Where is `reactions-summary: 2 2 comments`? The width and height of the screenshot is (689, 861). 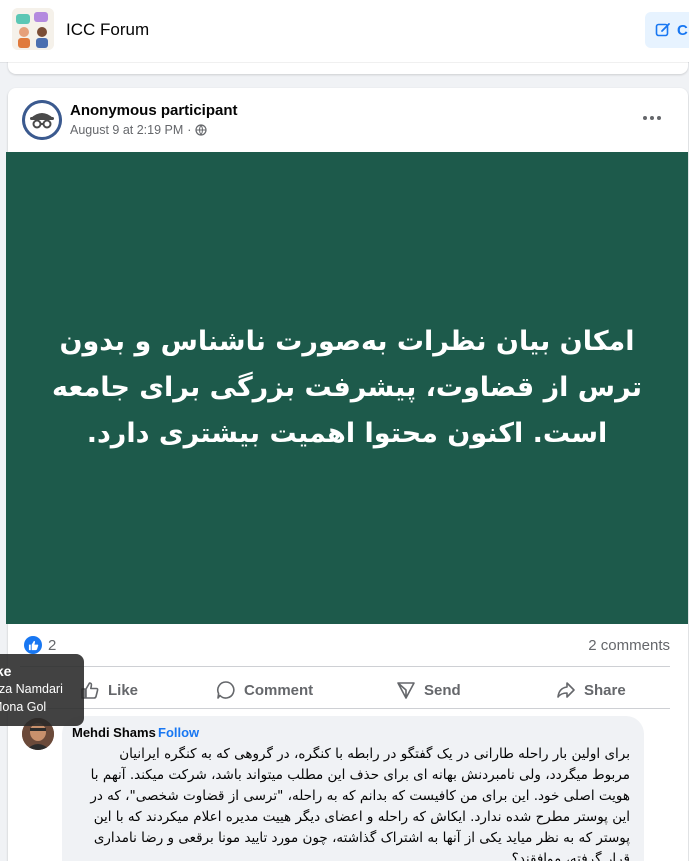 reactions-summary: 2 2 comments is located at coordinates (348, 647).